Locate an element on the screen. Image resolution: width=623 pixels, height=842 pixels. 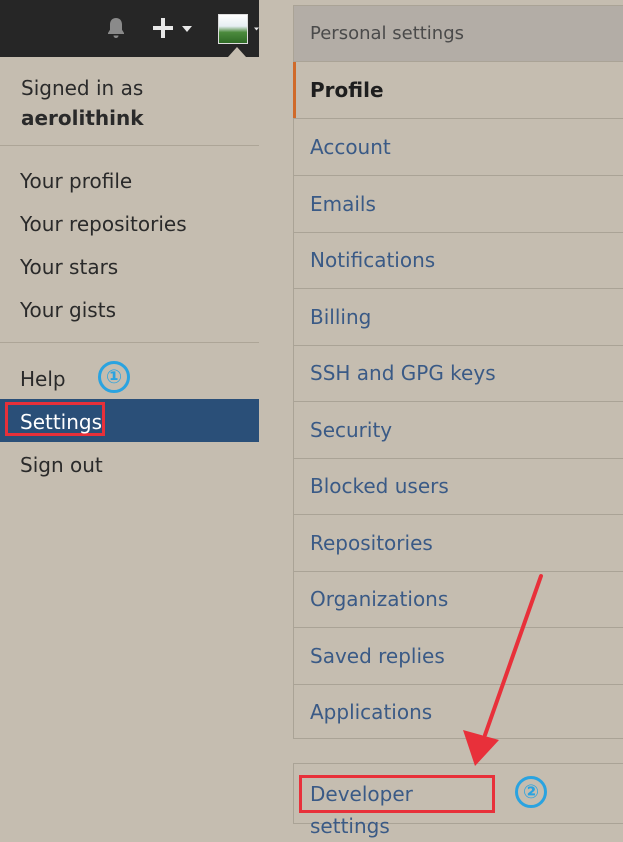
chevron-down-icon is located at coordinates (187, 29).